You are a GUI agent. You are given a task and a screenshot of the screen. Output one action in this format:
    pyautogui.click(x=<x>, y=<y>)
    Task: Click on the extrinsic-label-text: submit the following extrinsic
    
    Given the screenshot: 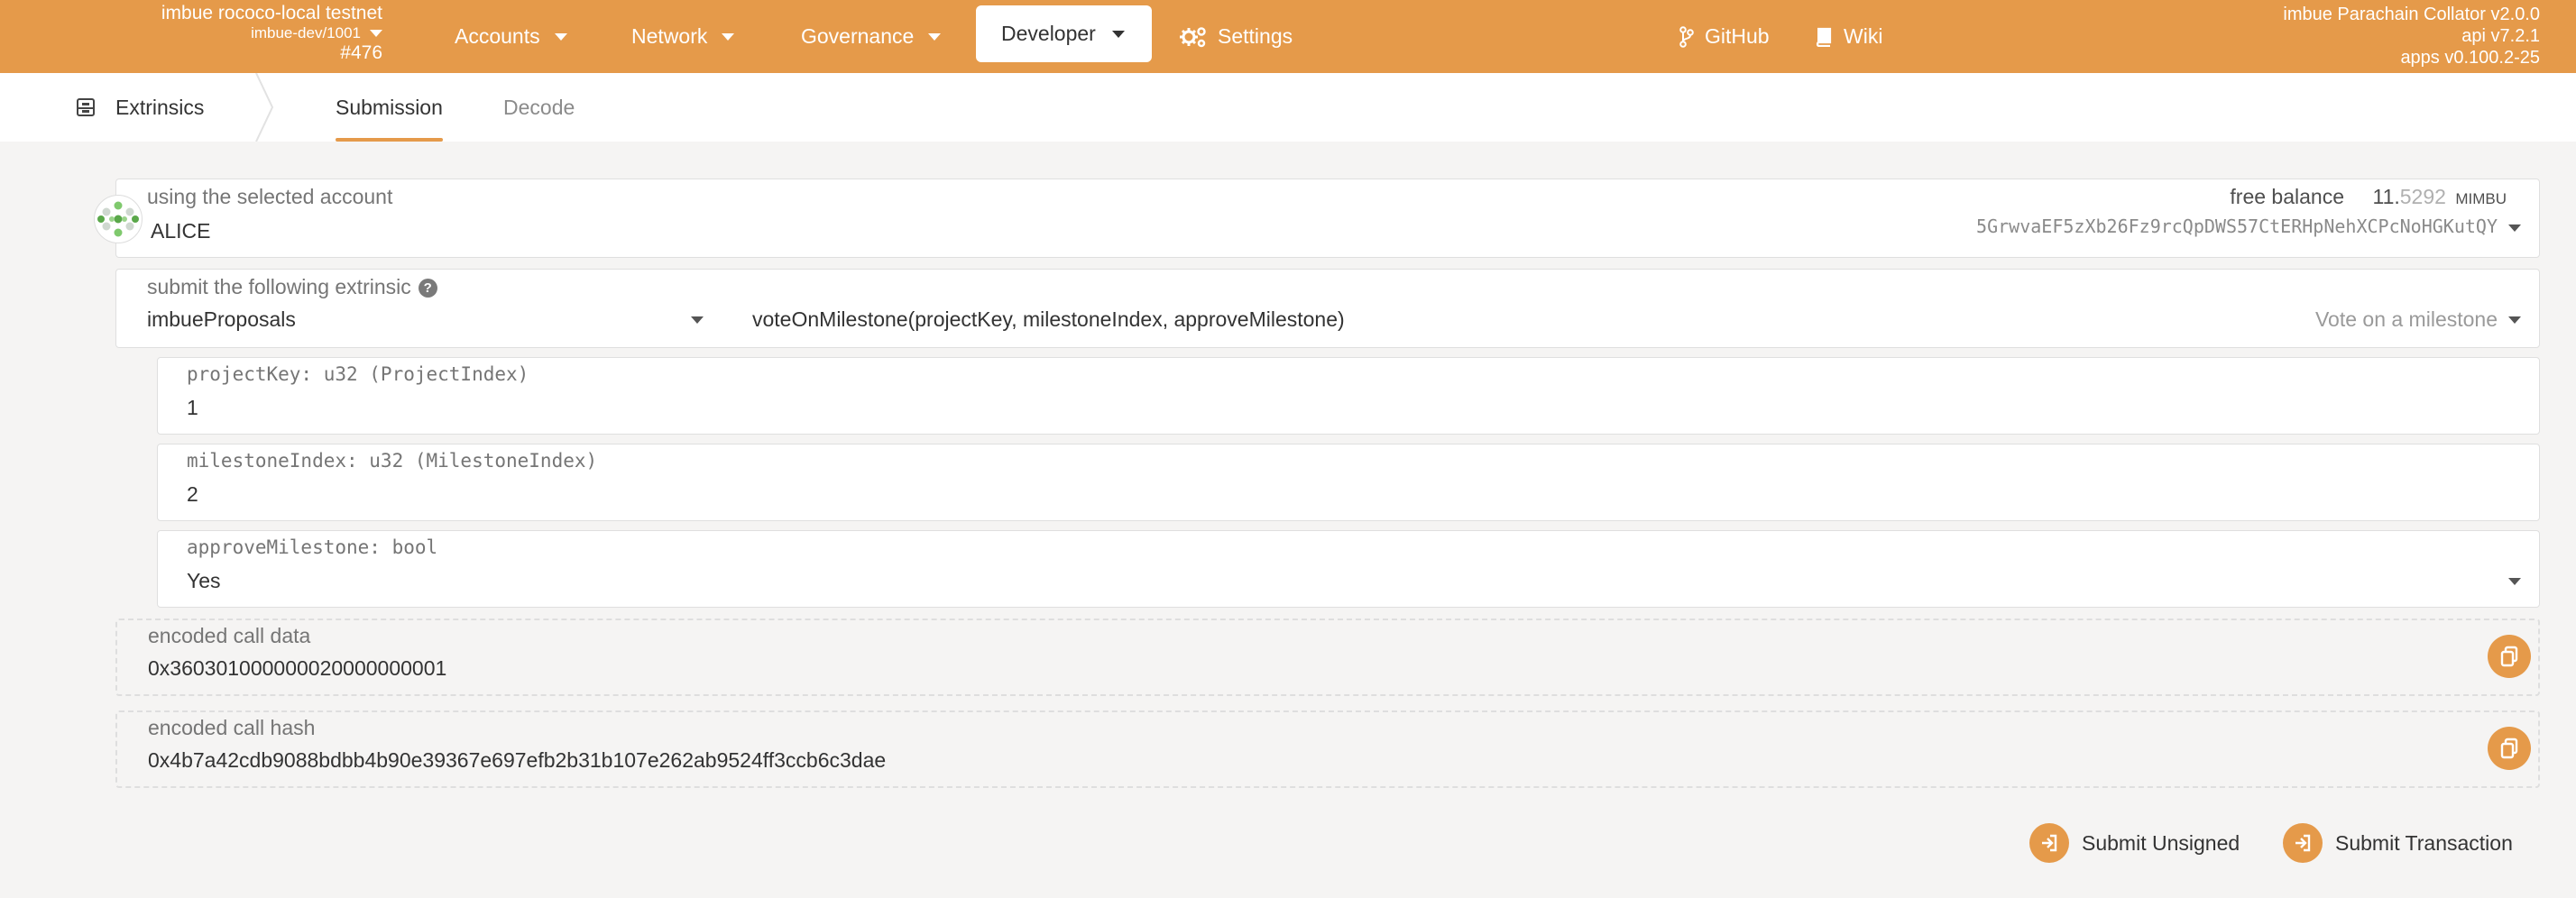 What is the action you would take?
    pyautogui.click(x=279, y=286)
    